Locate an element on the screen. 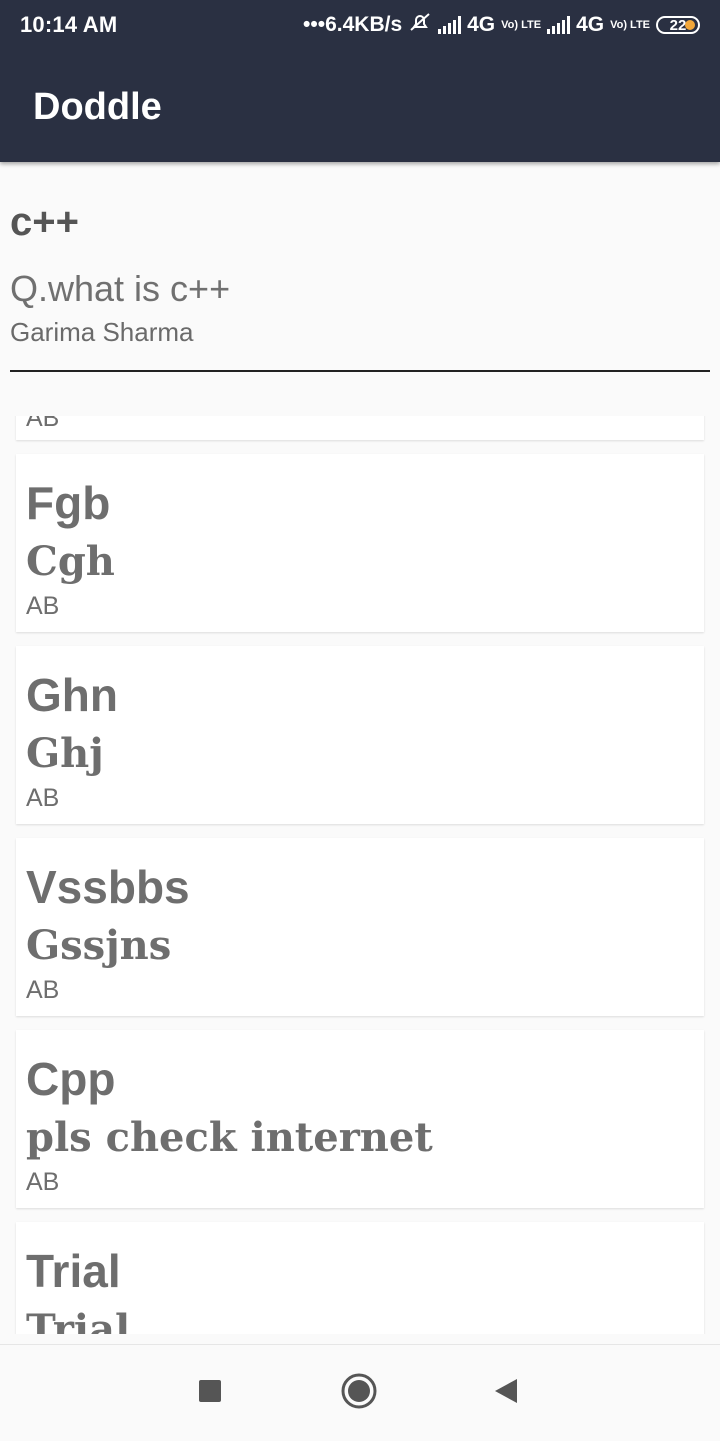 The height and width of the screenshot is (1441, 720). home-button is located at coordinates (359, 1393).